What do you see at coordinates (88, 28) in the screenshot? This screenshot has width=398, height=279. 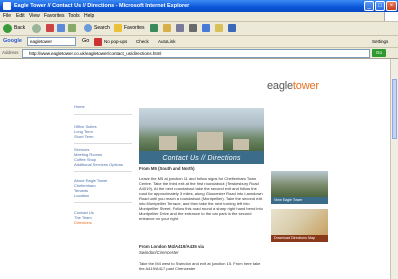 I see `search-icon` at bounding box center [88, 28].